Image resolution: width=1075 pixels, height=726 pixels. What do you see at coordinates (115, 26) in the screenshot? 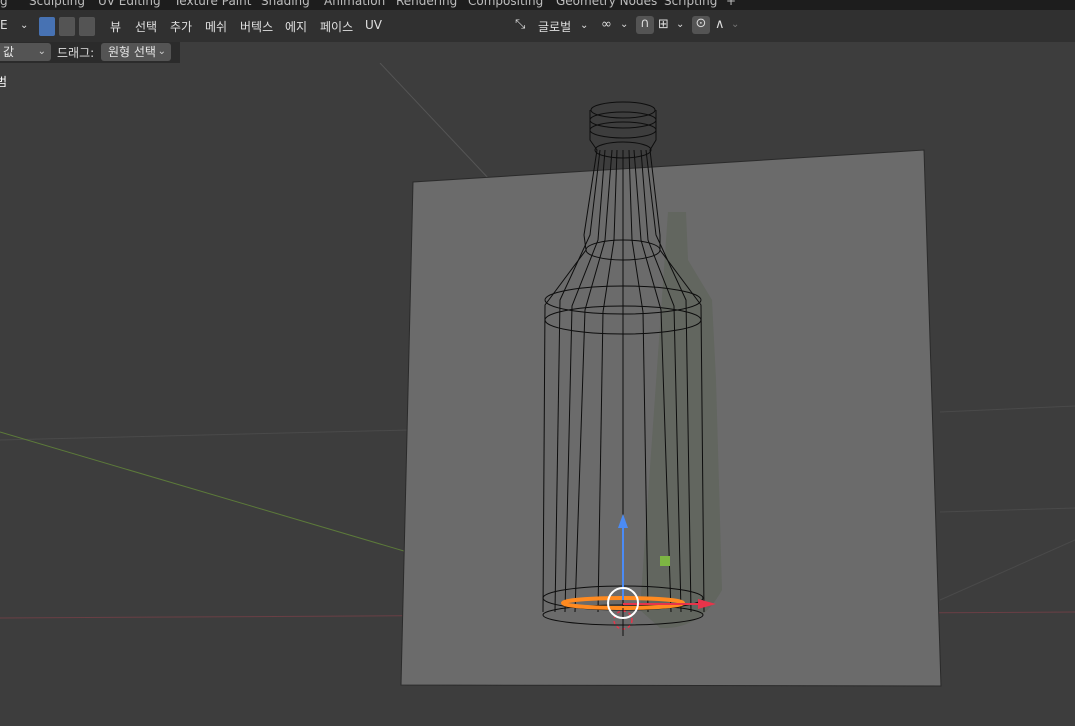
I see `menu-view: 뷰` at bounding box center [115, 26].